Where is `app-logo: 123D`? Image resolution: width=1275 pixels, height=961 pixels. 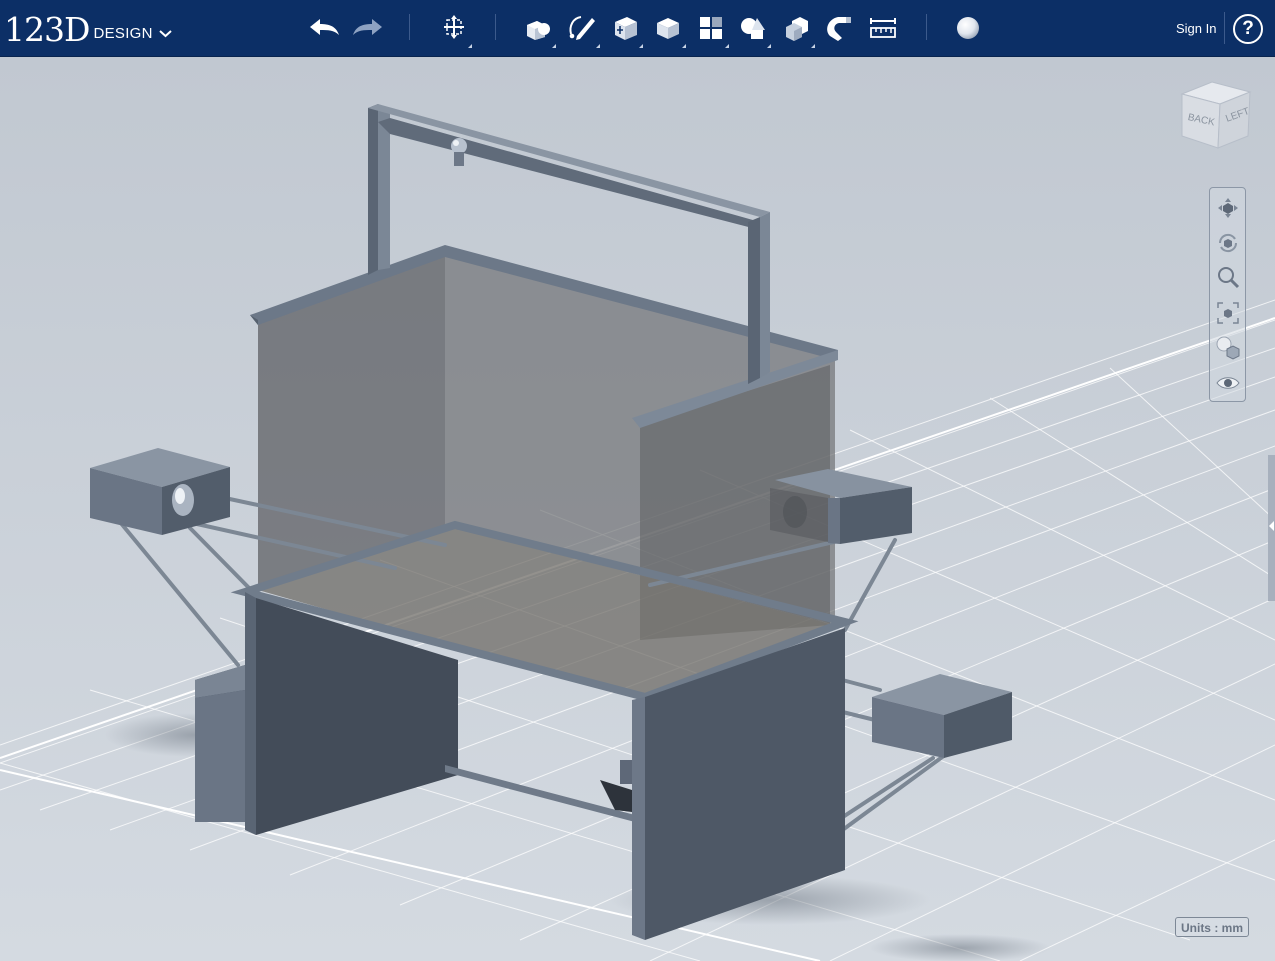 app-logo: 123D is located at coordinates (47, 29).